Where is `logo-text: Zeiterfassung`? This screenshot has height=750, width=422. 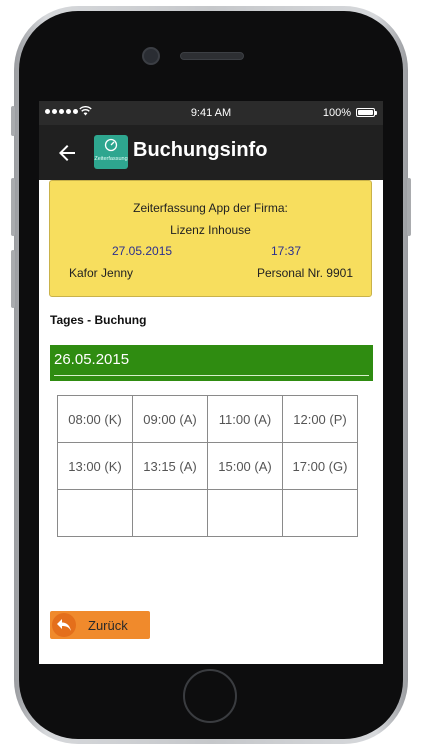 logo-text: Zeiterfassung is located at coordinates (111, 159).